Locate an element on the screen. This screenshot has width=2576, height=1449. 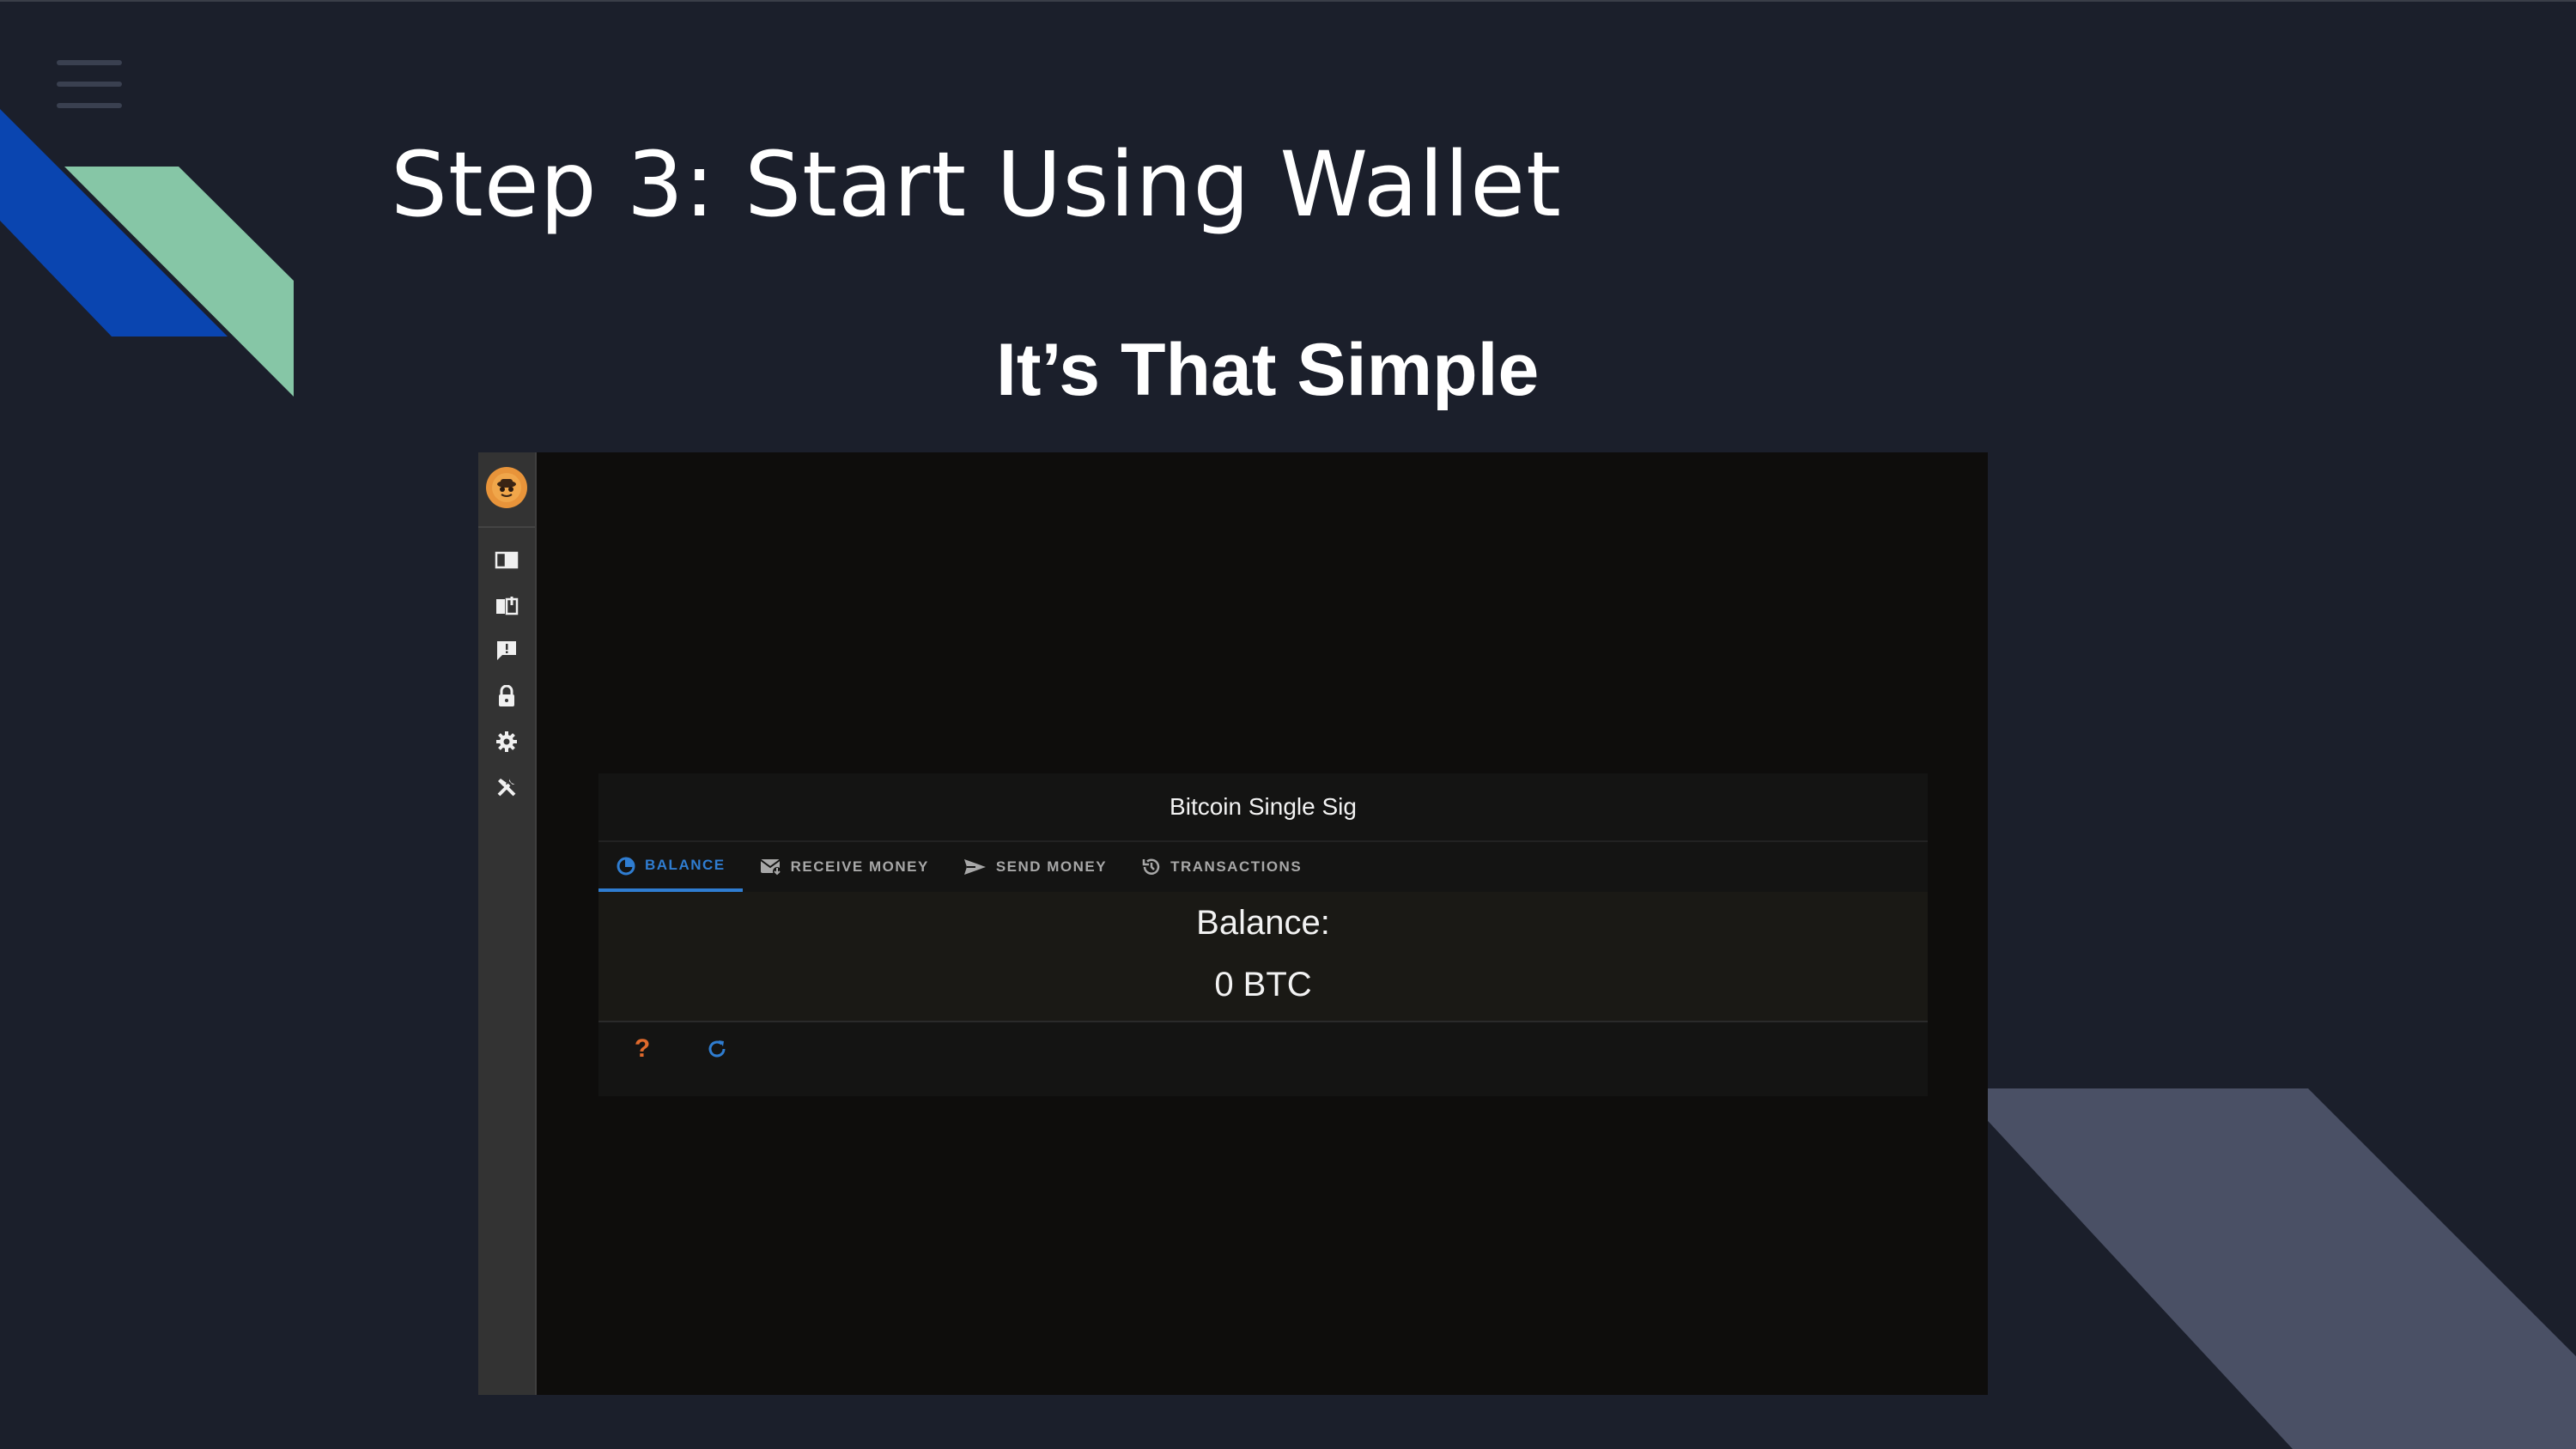
history-icon is located at coordinates (1151, 866).